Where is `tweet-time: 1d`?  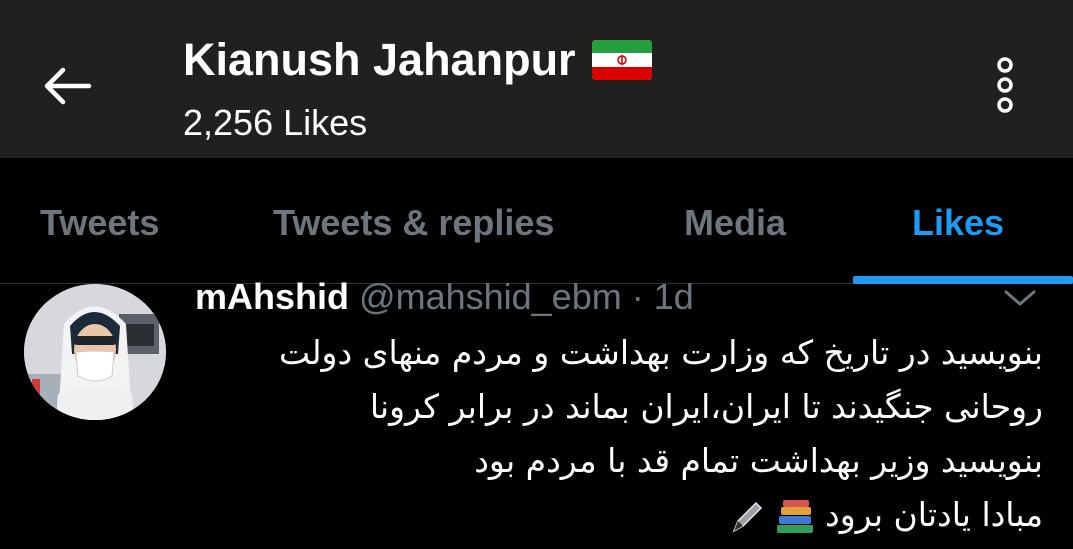 tweet-time: 1d is located at coordinates (674, 296).